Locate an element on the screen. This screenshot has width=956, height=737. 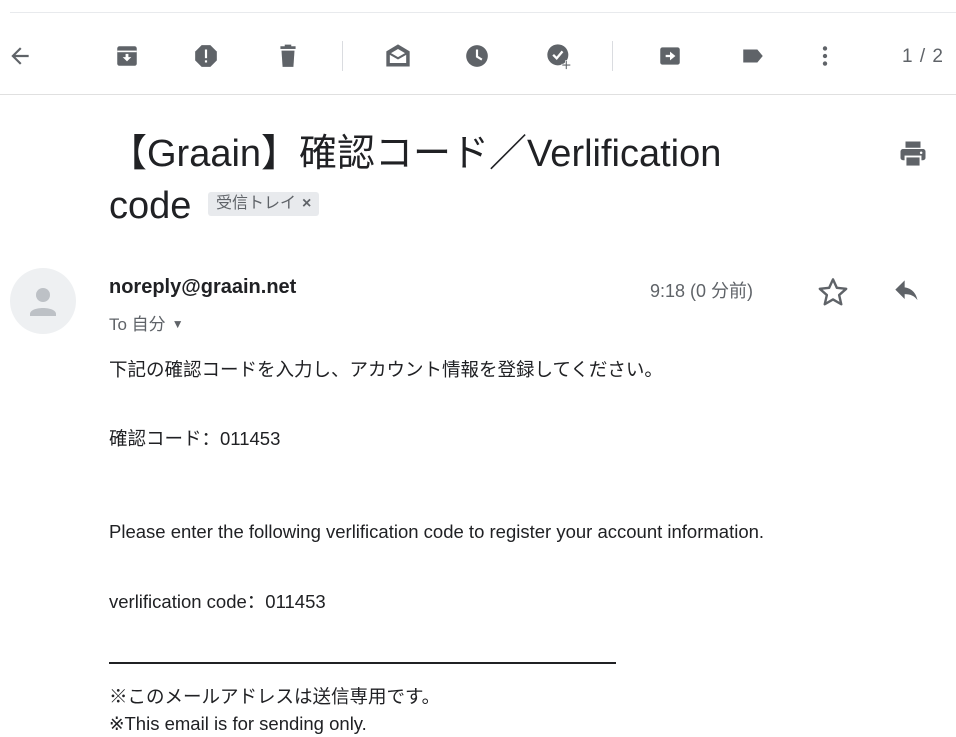
move-to-icon is located at coordinates (670, 56).